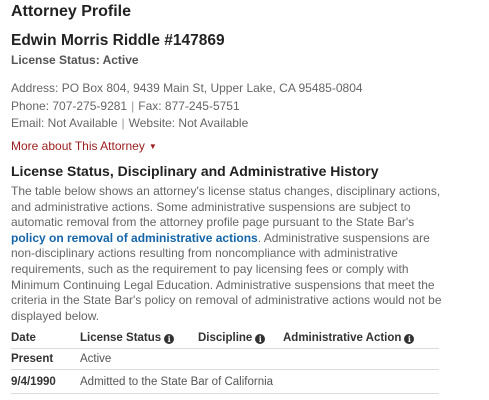 The image size is (489, 400). I want to click on column-header-license-status-label: License Status, so click(121, 338).